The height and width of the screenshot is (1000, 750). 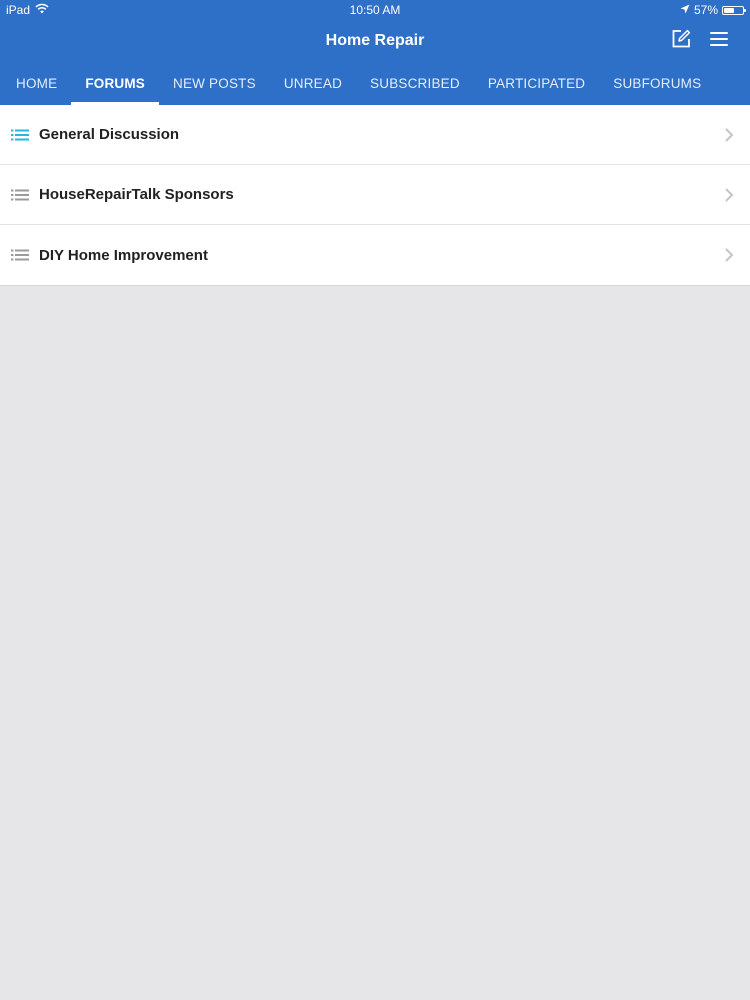 I want to click on page-title: Home Repair, so click(x=375, y=40).